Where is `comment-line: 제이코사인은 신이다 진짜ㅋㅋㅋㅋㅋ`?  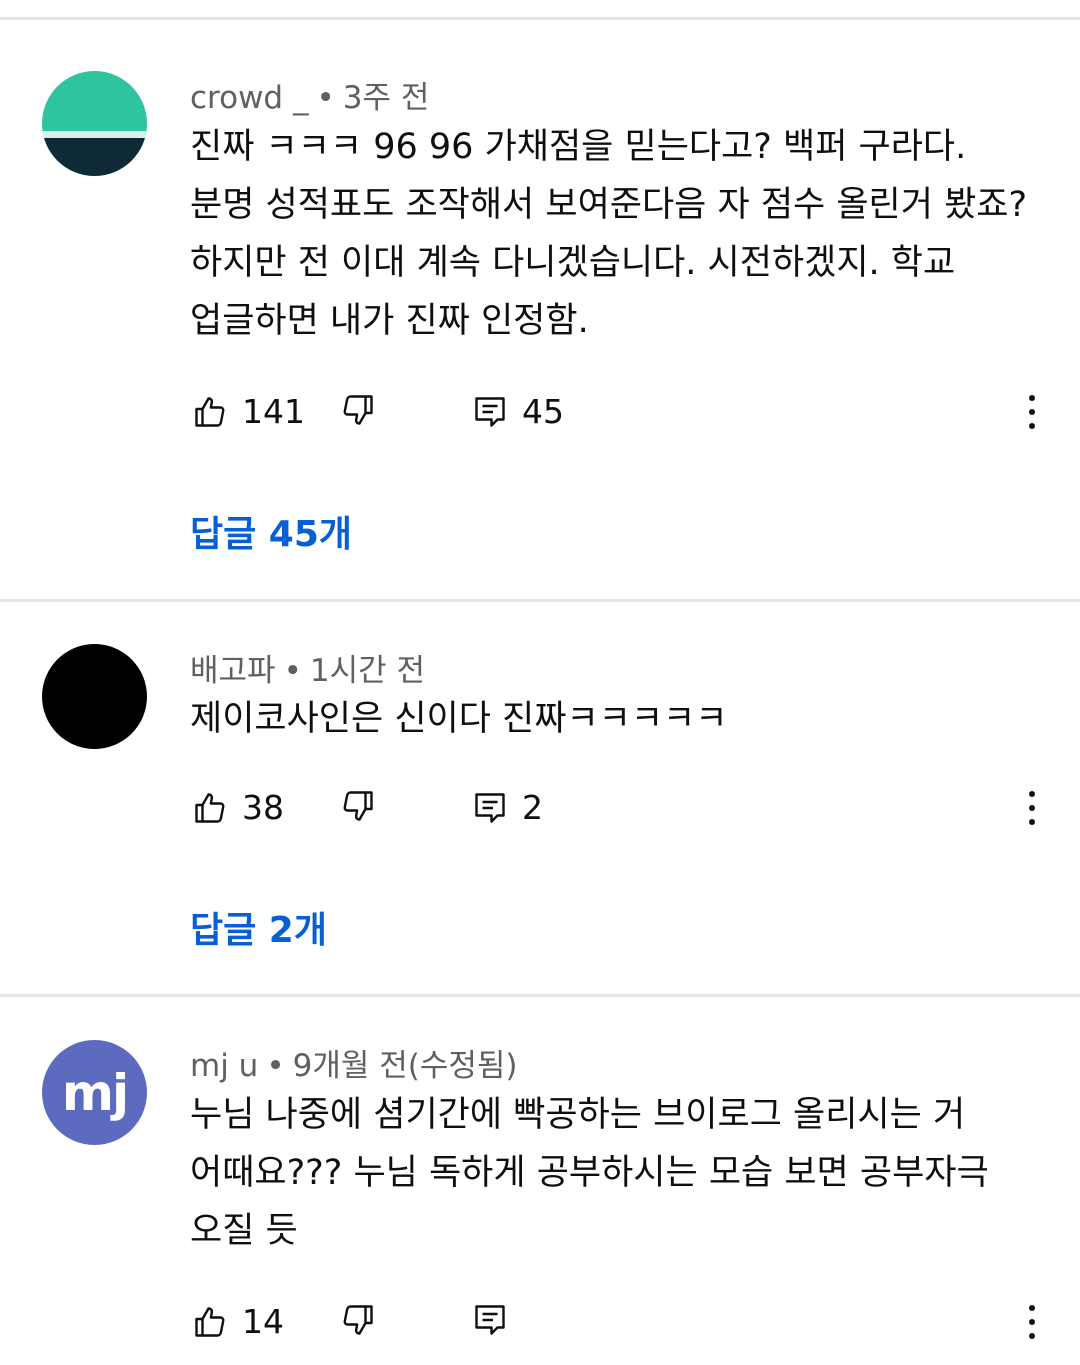 comment-line: 제이코사인은 신이다 진짜ㅋㅋㅋㅋㅋ is located at coordinates (459, 719).